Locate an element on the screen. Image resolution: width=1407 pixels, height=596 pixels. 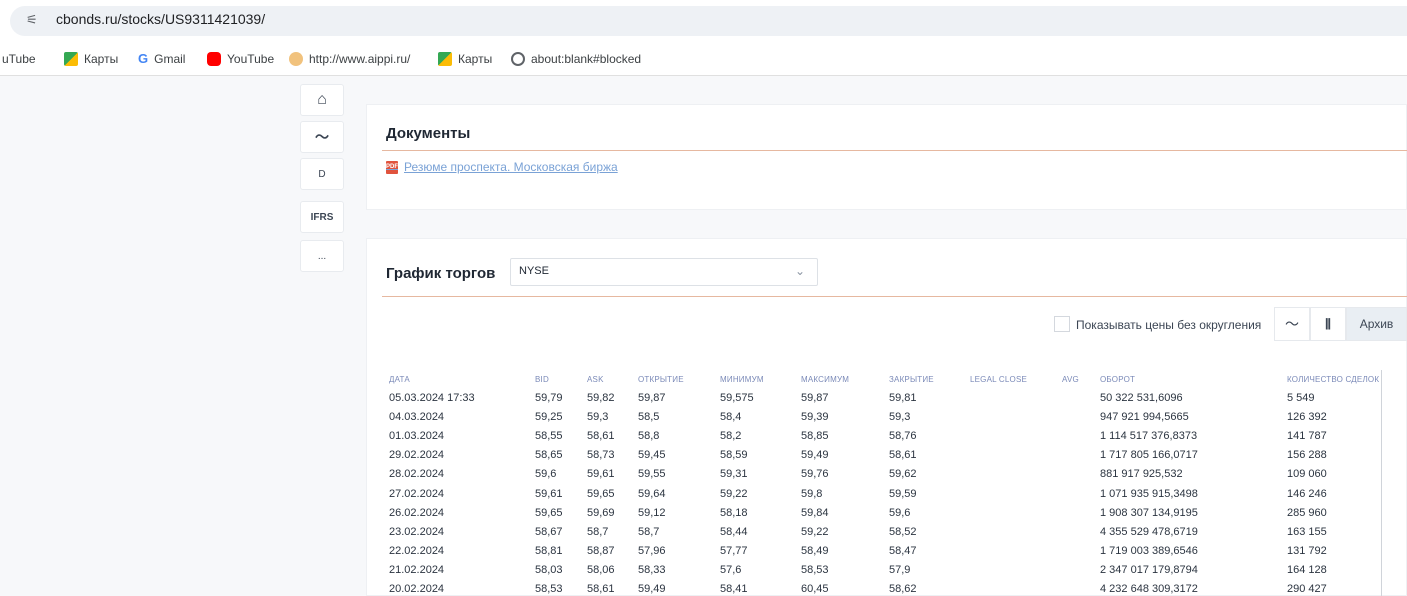
cell-date: 22.02.2024 is located at coordinates (417, 550).